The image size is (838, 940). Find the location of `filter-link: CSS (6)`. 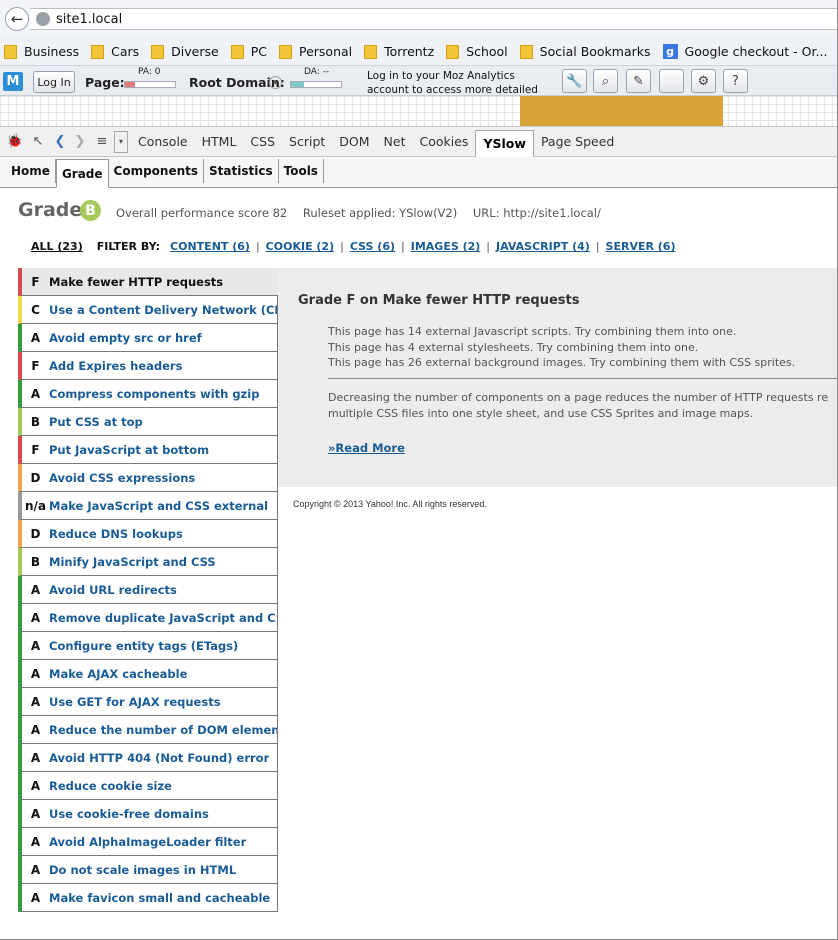

filter-link: CSS (6) is located at coordinates (372, 246).